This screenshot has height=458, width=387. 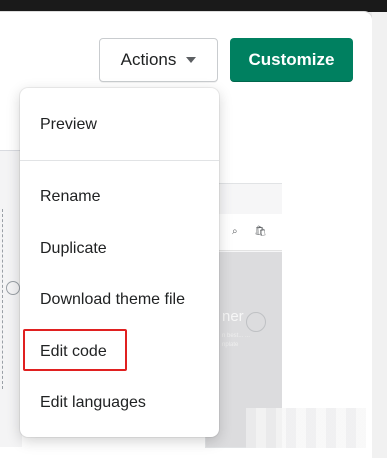 I want to click on actions-dropdown-button: Actions, so click(x=158, y=60).